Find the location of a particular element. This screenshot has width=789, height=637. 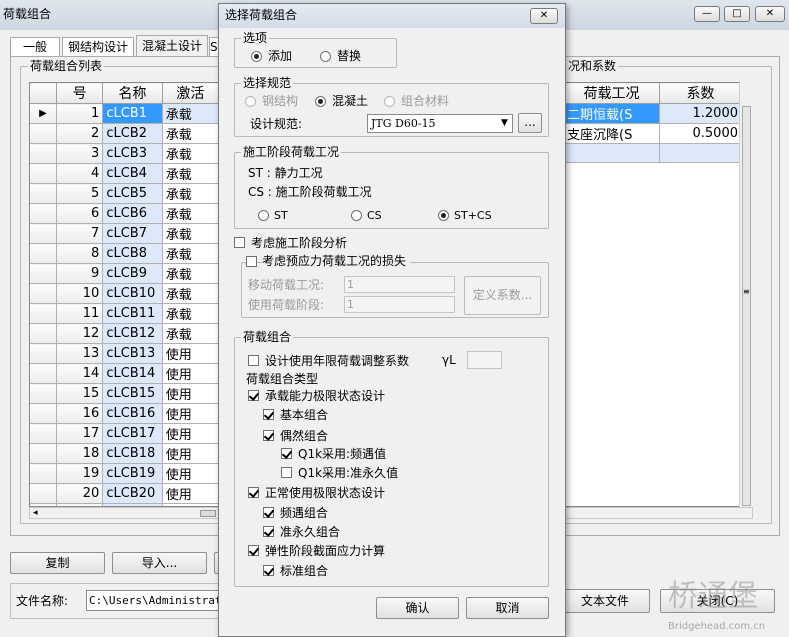

life-factor-checkbox is located at coordinates (253, 360).